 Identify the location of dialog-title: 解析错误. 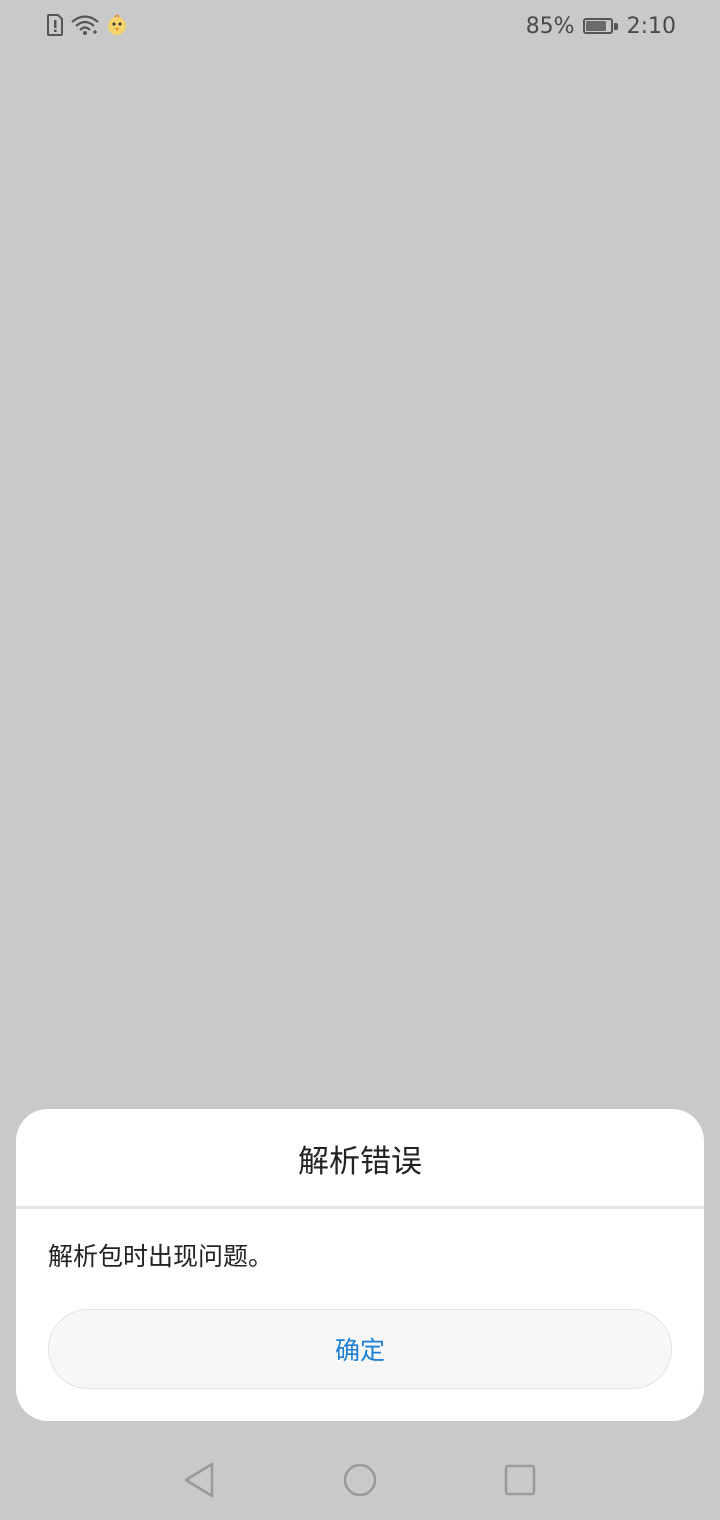
(360, 1161).